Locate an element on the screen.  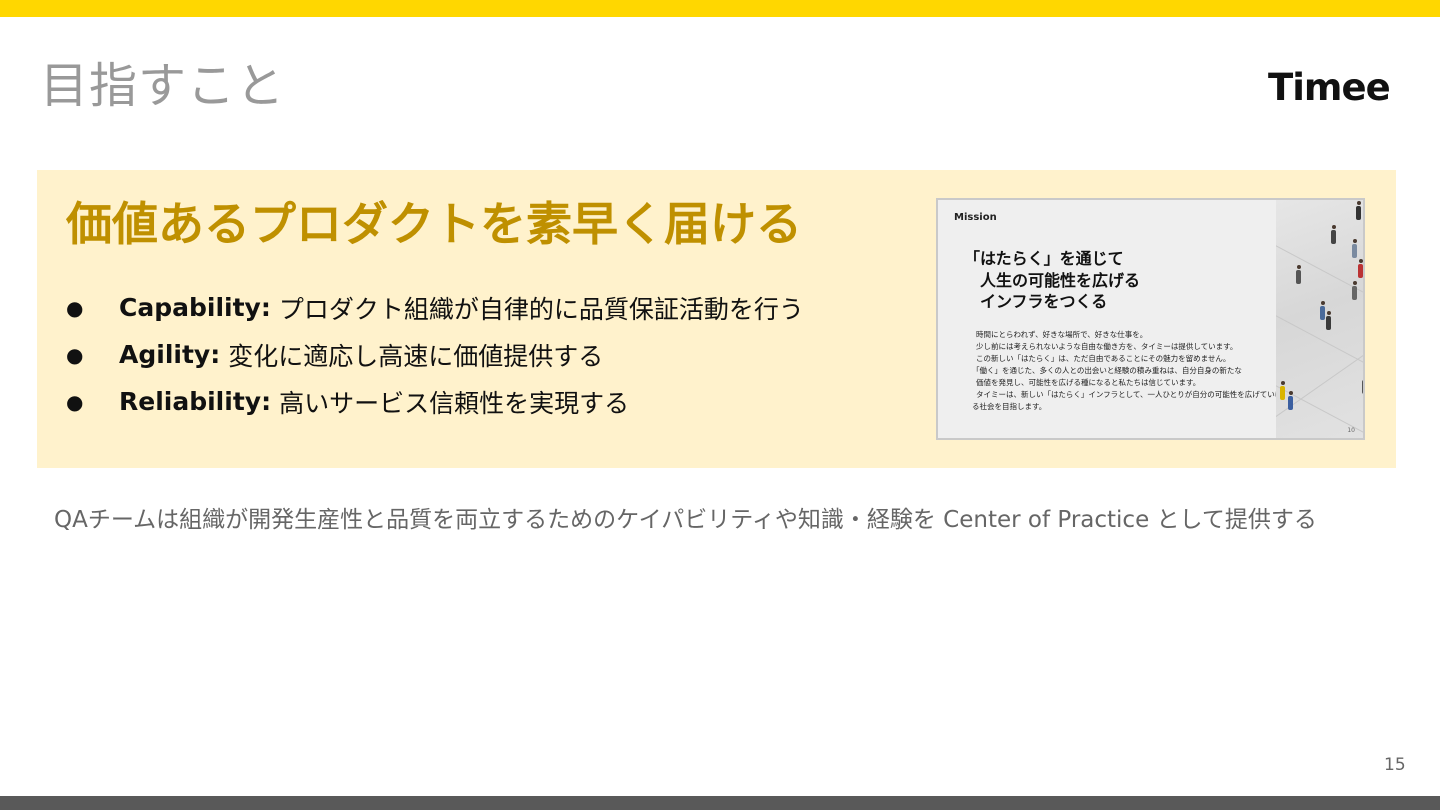
bottom-bar is located at coordinates (720, 803).